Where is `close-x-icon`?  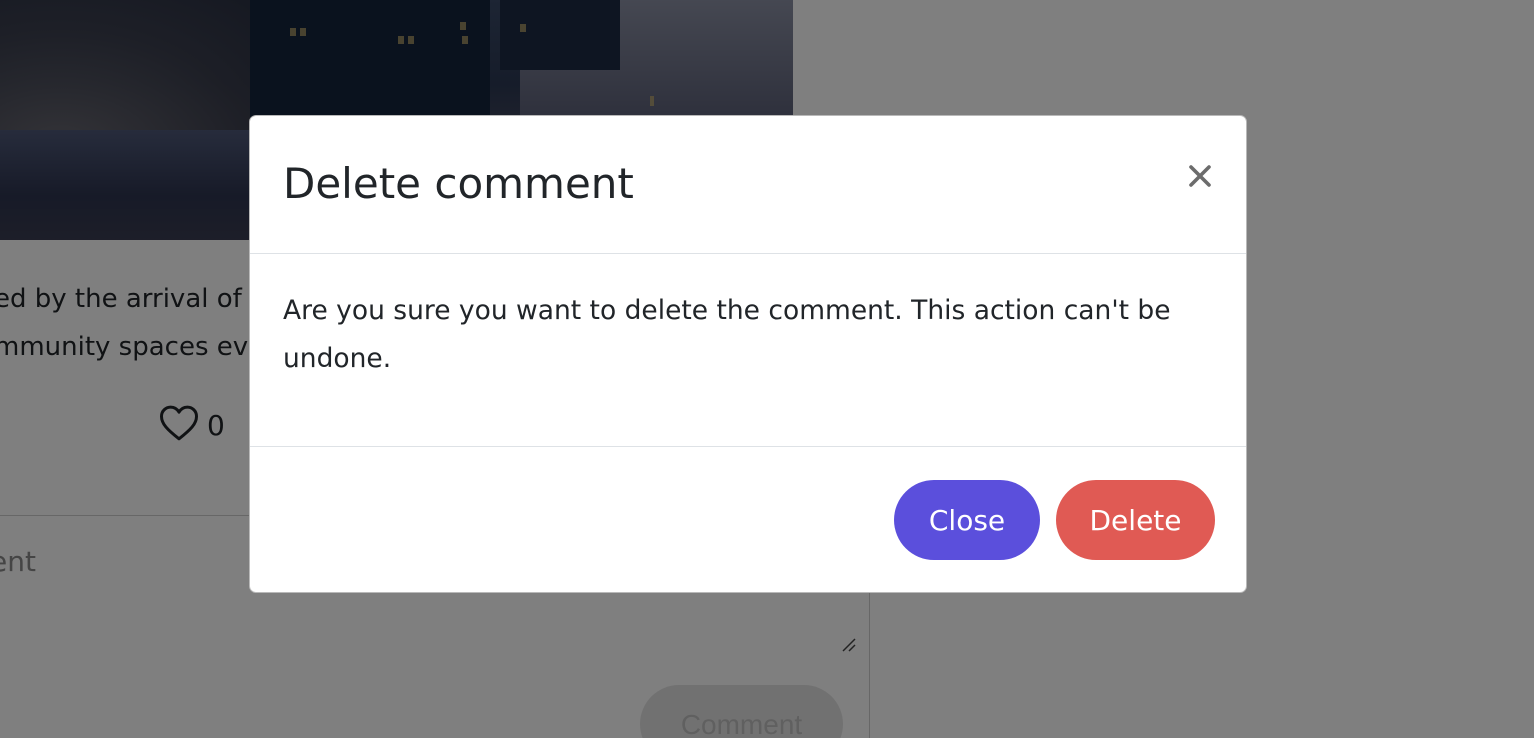
close-x-icon is located at coordinates (1200, 176).